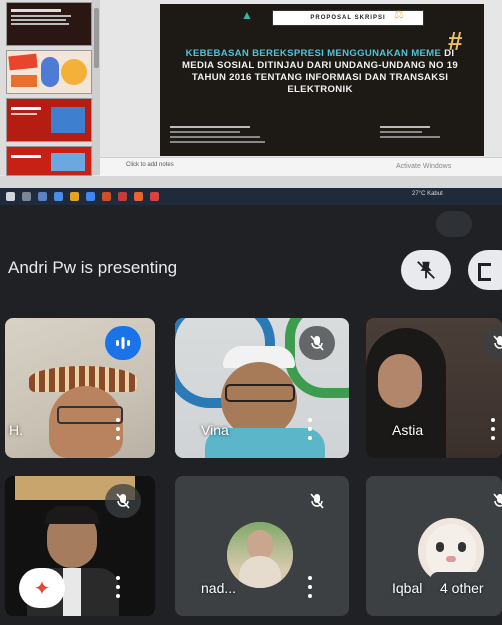  I want to click on participant-face, so click(400, 381).